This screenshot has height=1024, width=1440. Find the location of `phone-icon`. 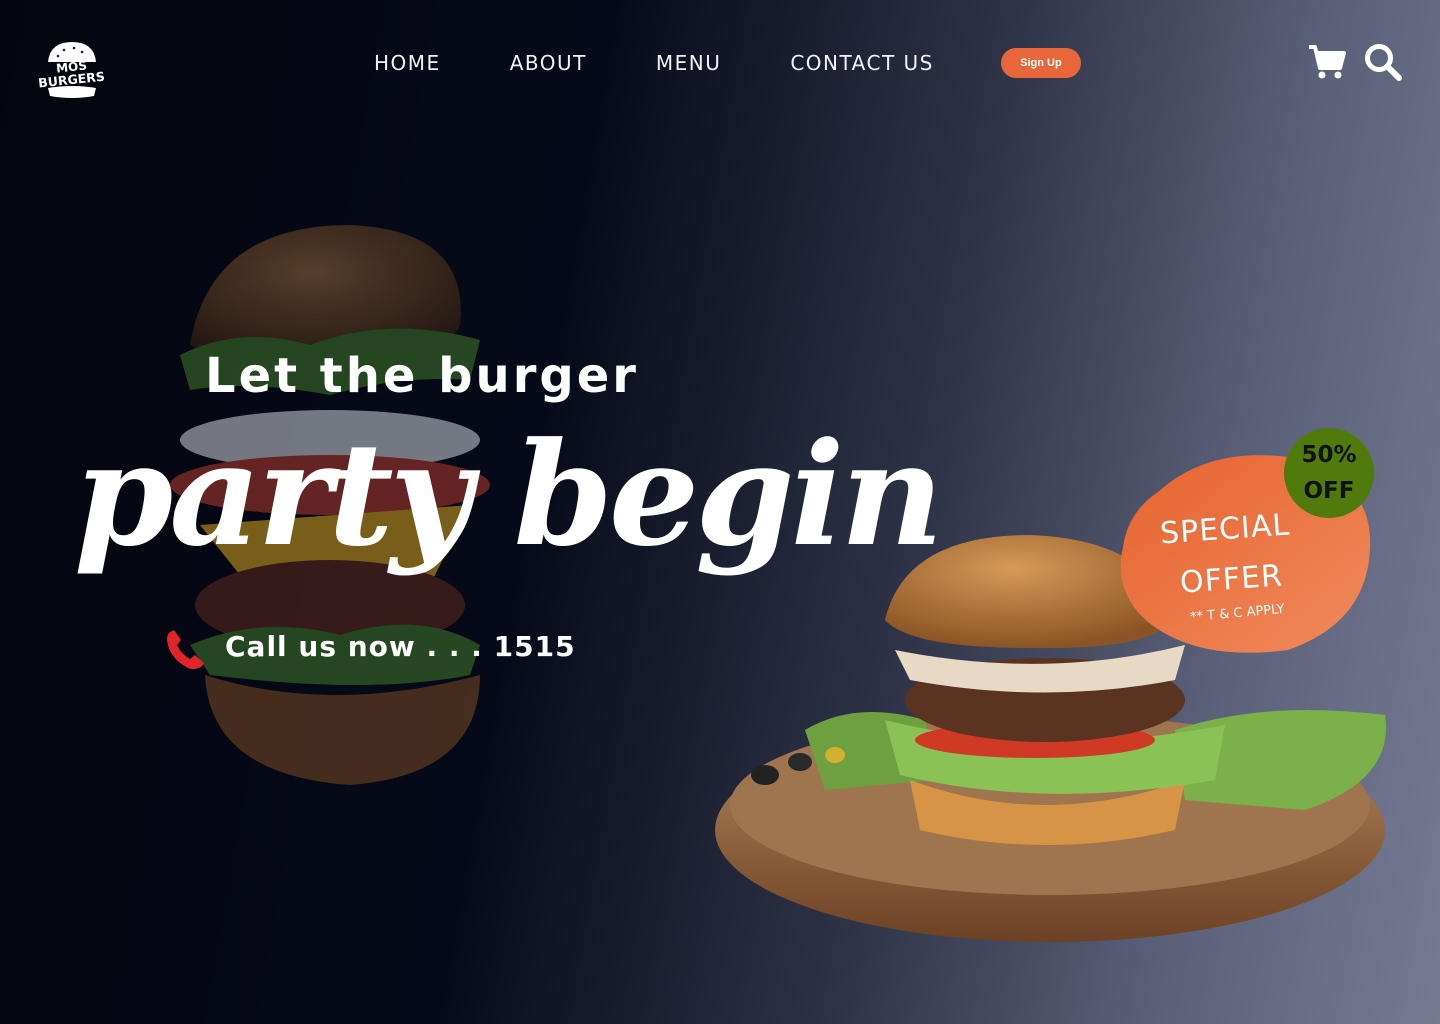

phone-icon is located at coordinates (186, 650).